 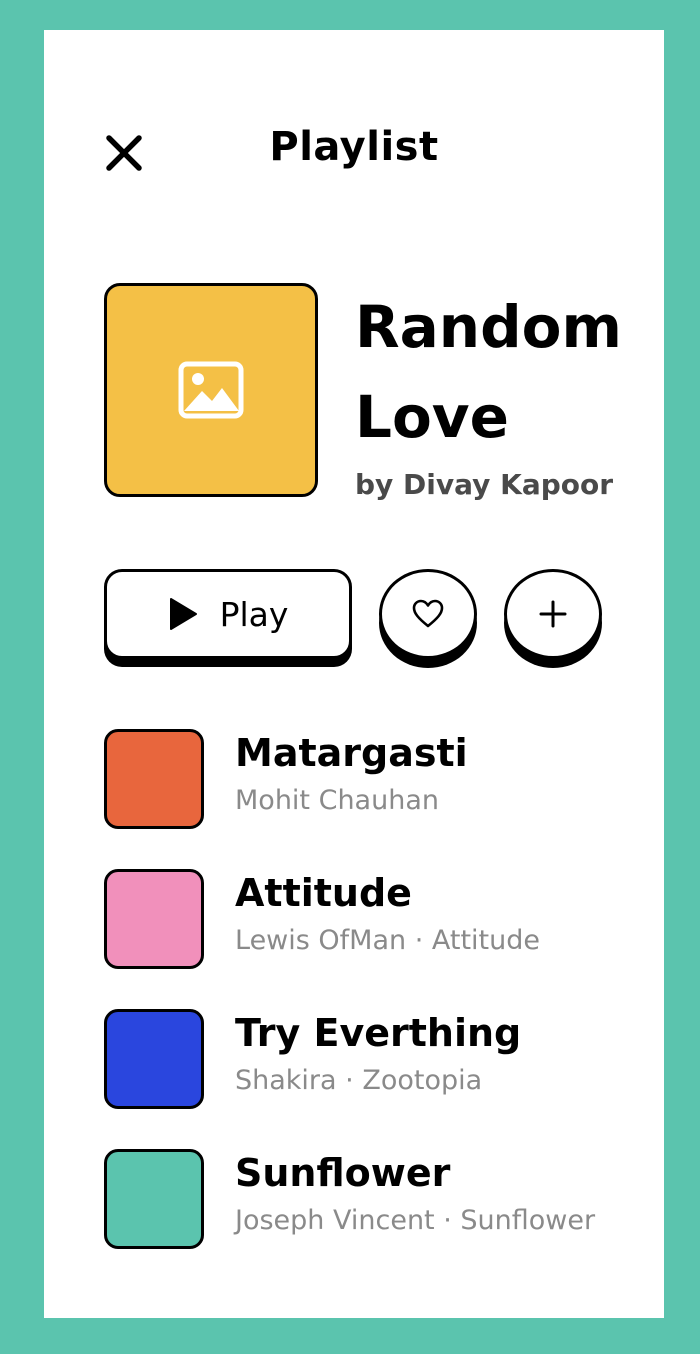 What do you see at coordinates (323, 893) in the screenshot?
I see `track-title: Attitude` at bounding box center [323, 893].